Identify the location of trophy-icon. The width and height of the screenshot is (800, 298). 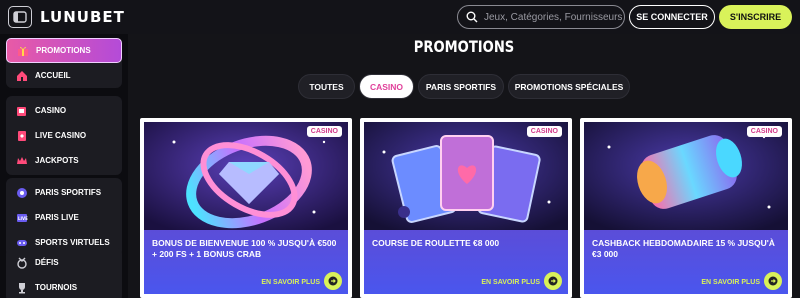
(22, 288).